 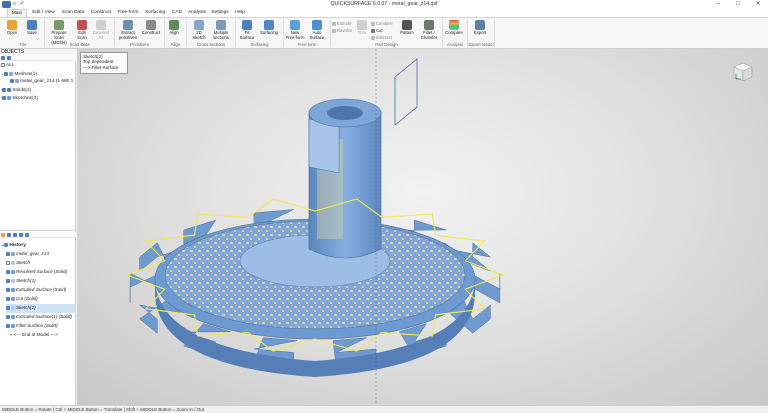 What do you see at coordinates (383, 23) in the screenshot?
I see `combine-button: Combine` at bounding box center [383, 23].